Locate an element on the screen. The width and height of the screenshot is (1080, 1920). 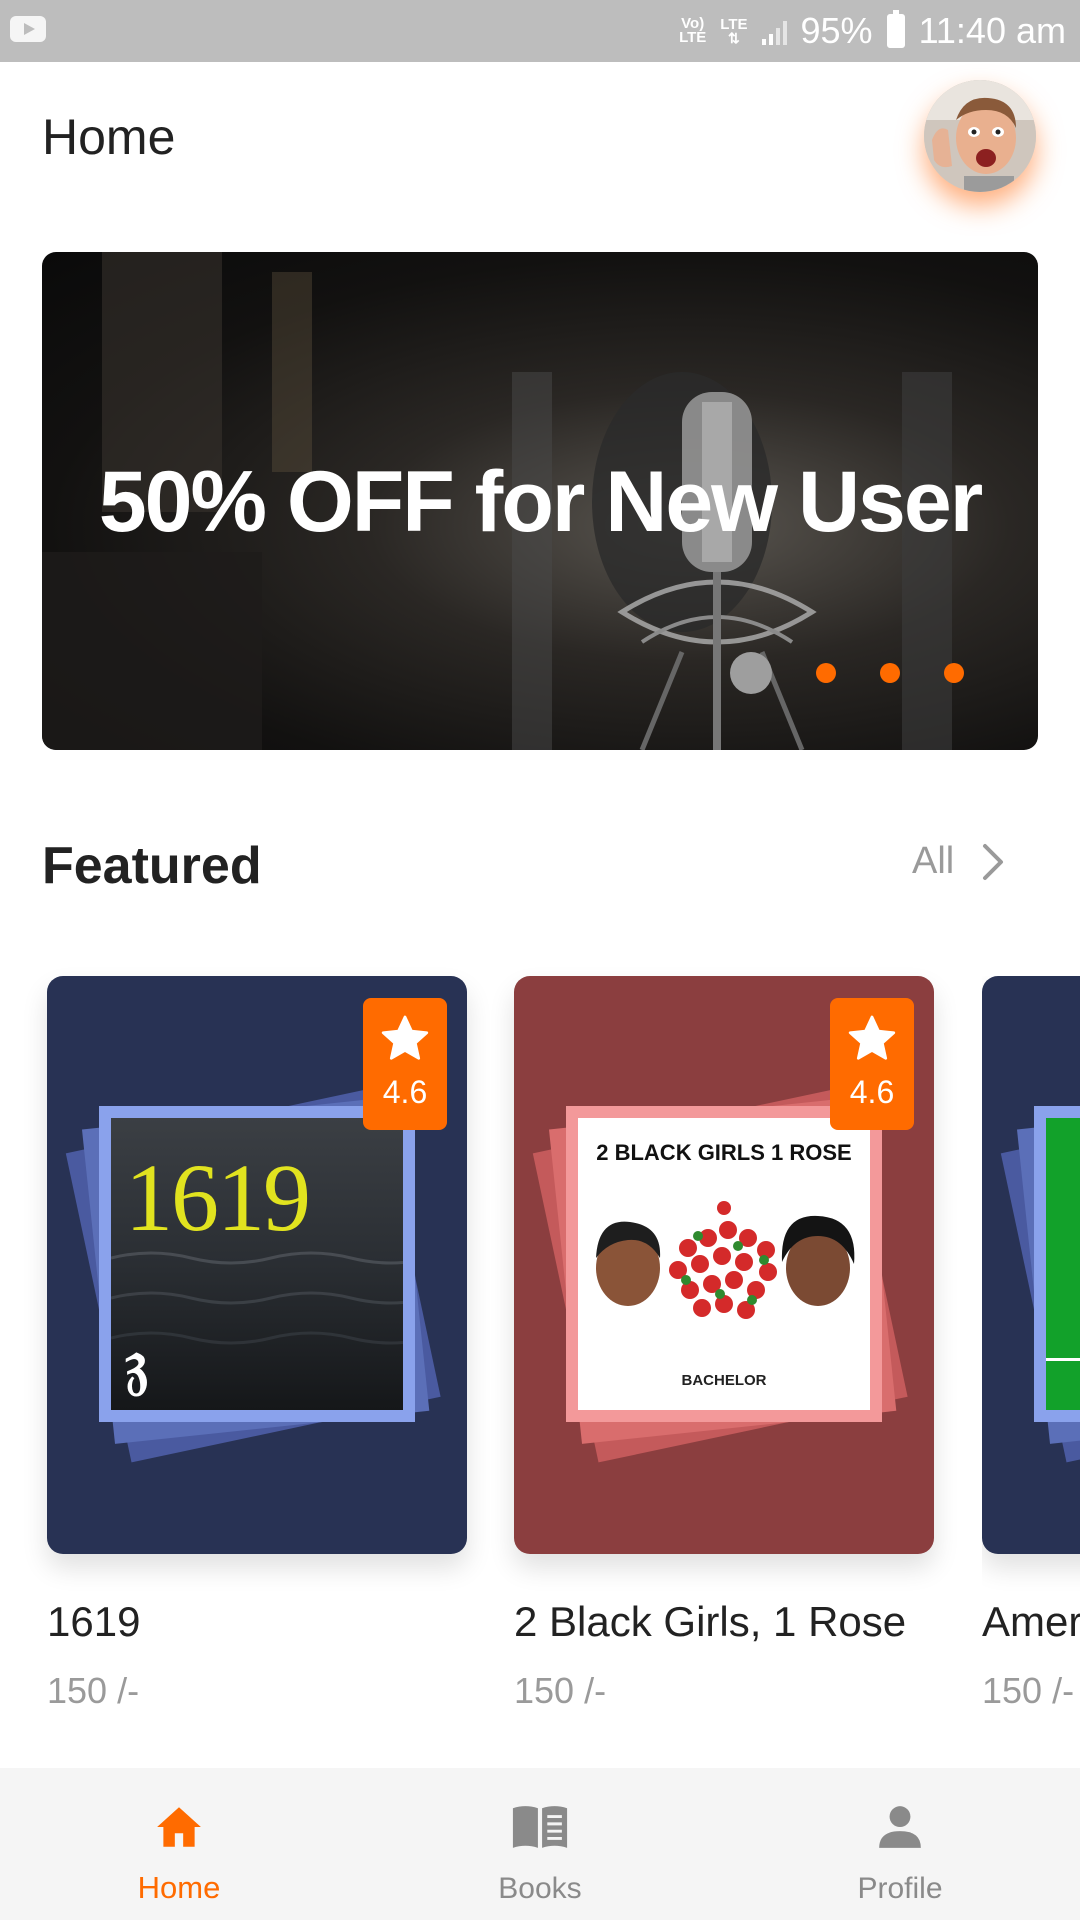
carousel-dots is located at coordinates (847, 673).